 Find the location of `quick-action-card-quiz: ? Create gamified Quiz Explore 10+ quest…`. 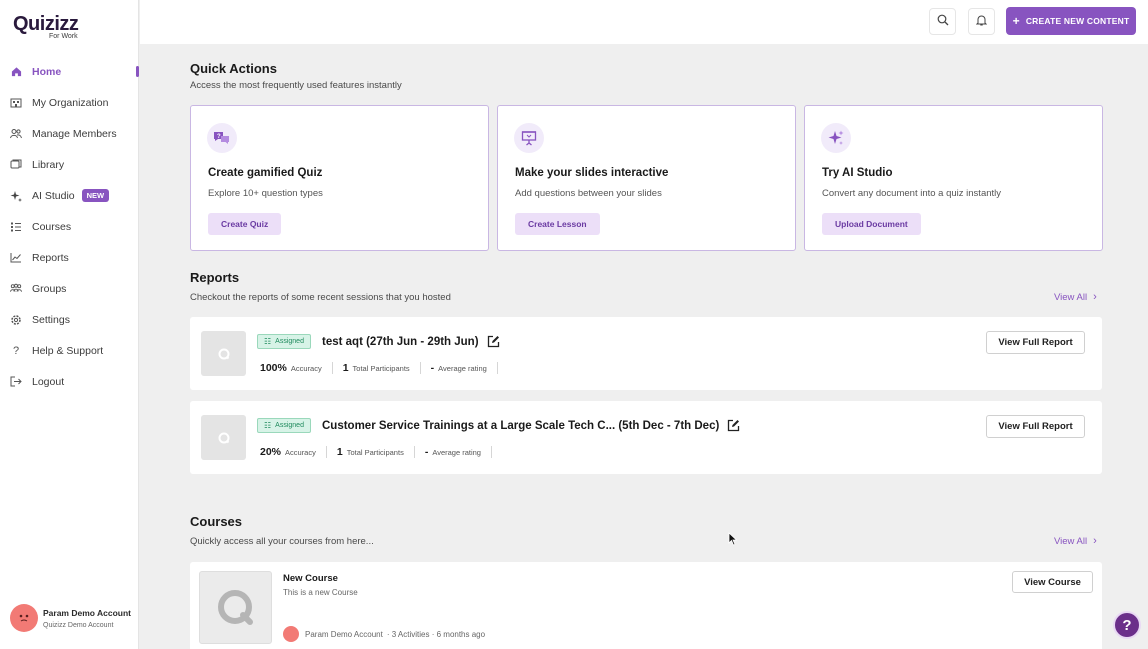

quick-action-card-quiz: ? Create gamified Quiz Explore 10+ quest… is located at coordinates (339, 178).